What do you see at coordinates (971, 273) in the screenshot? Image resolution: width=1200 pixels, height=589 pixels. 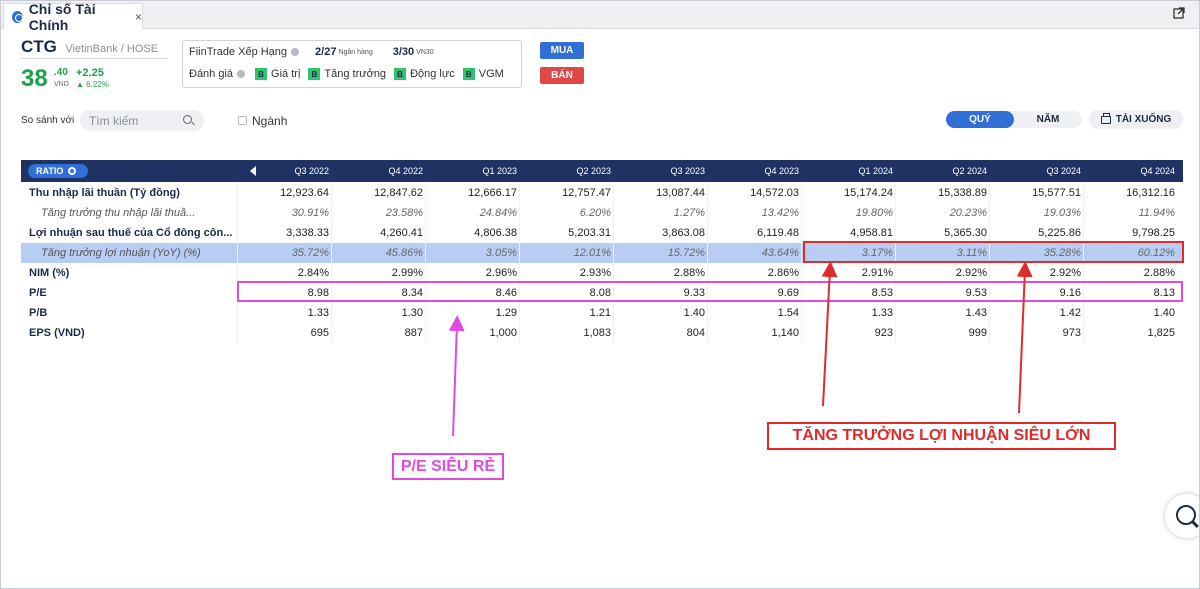 I see `table-cell: 2.92%` at bounding box center [971, 273].